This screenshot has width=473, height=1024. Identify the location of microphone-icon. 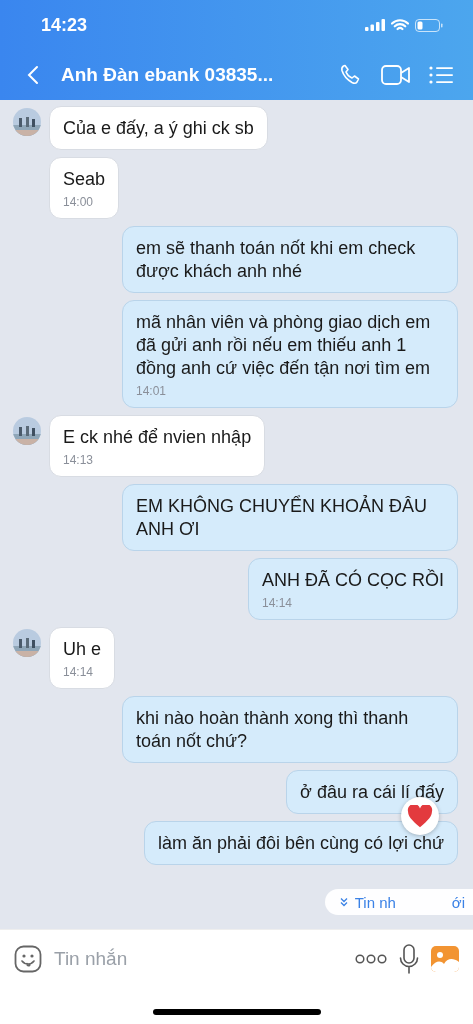
(409, 959).